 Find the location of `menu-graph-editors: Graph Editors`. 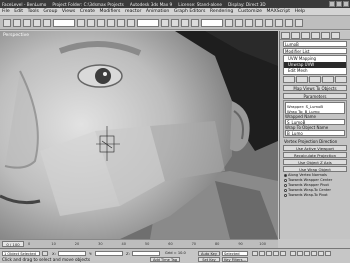

menu-graph-editors: Graph Editors is located at coordinates (190, 11).